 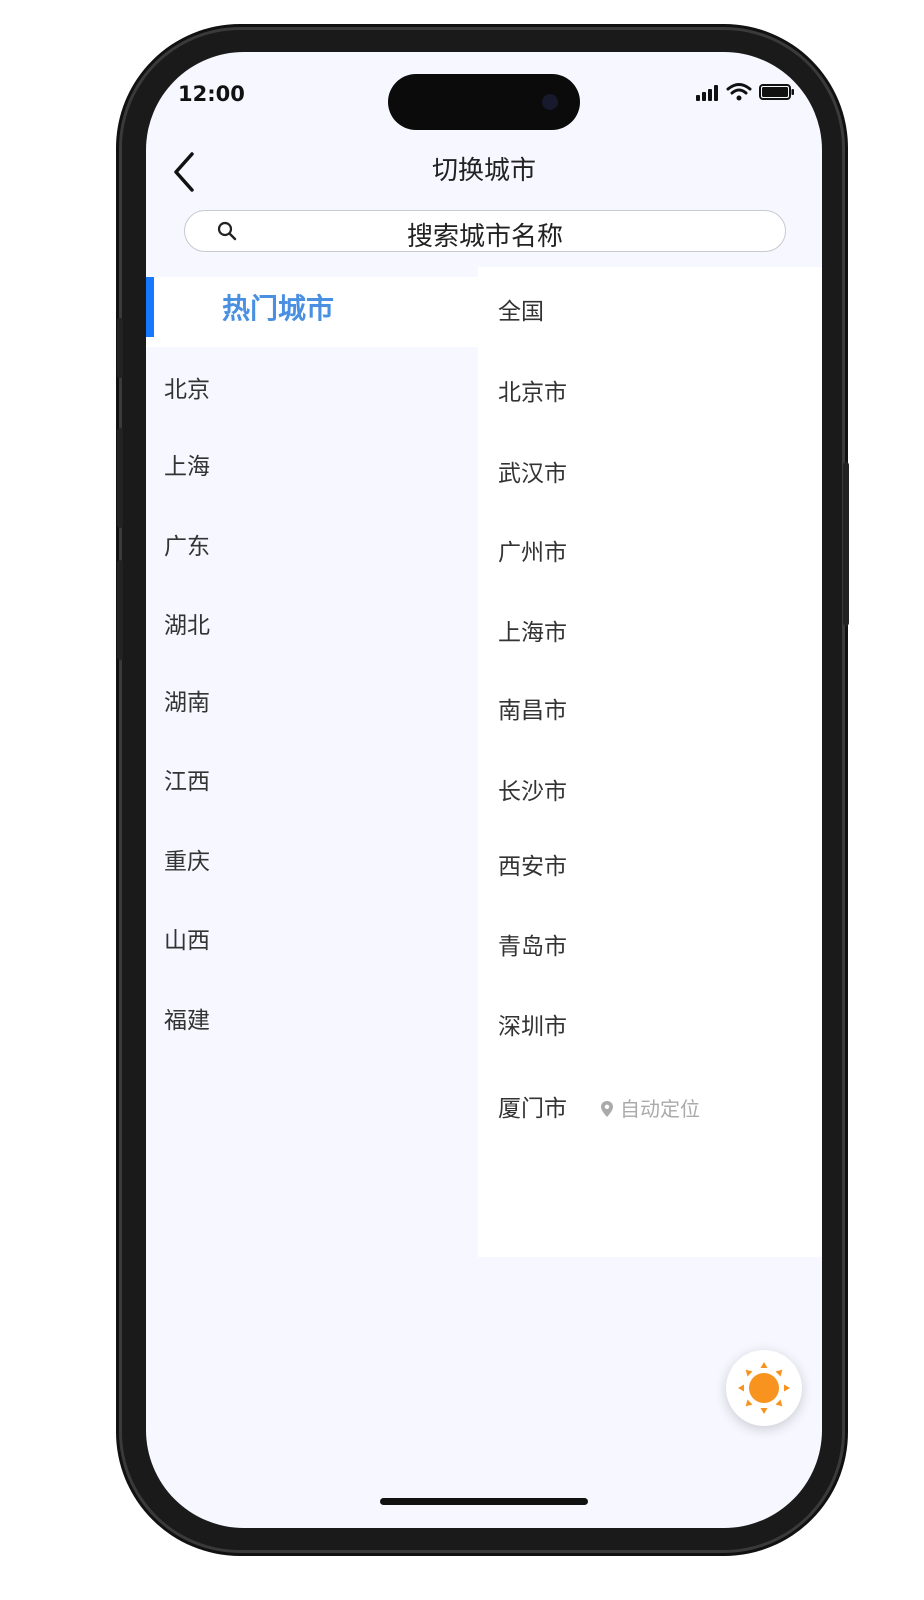 What do you see at coordinates (187, 700) in the screenshot?
I see `province-item: 湖南` at bounding box center [187, 700].